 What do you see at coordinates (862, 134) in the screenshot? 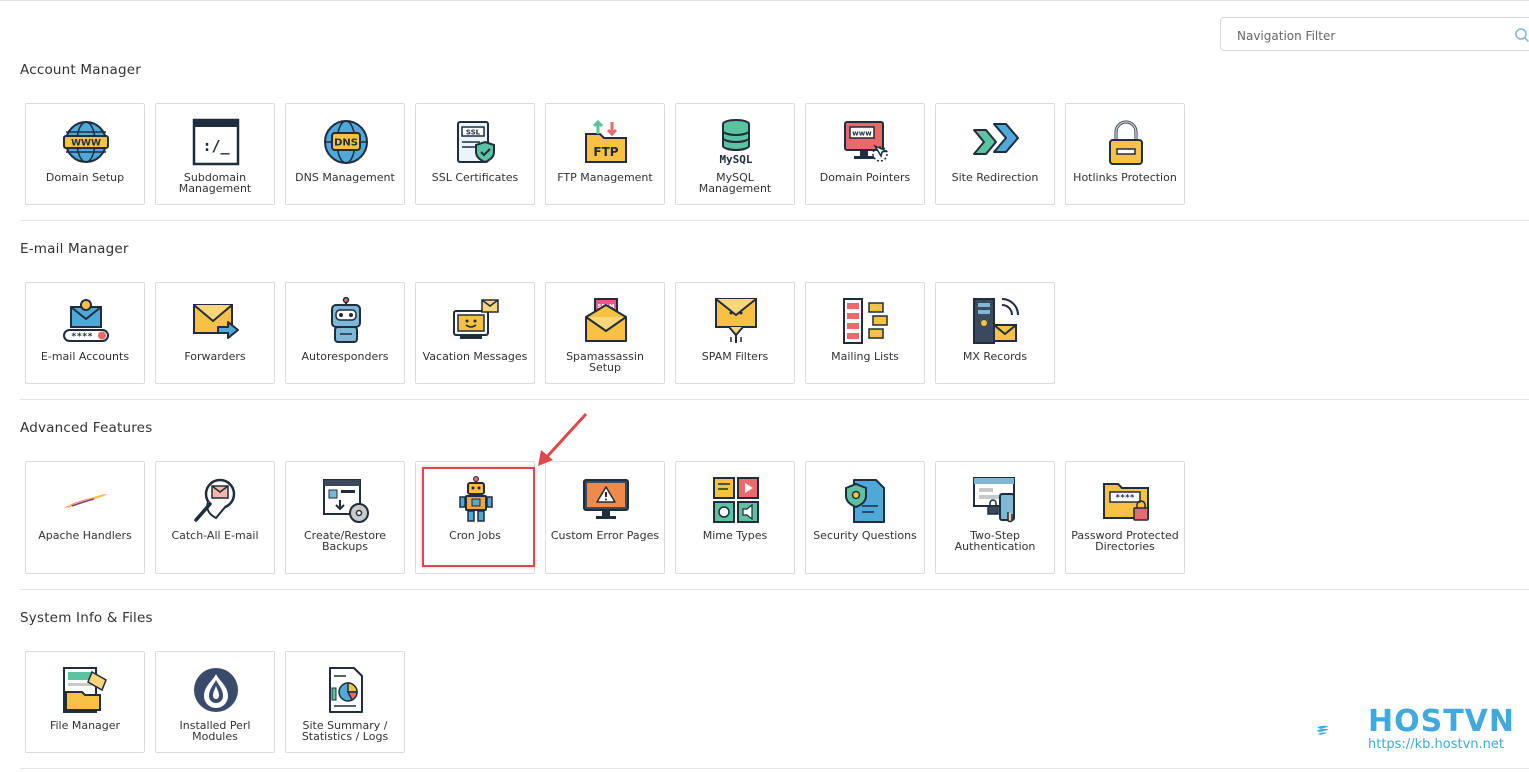
I see `svg-text: www` at bounding box center [862, 134].